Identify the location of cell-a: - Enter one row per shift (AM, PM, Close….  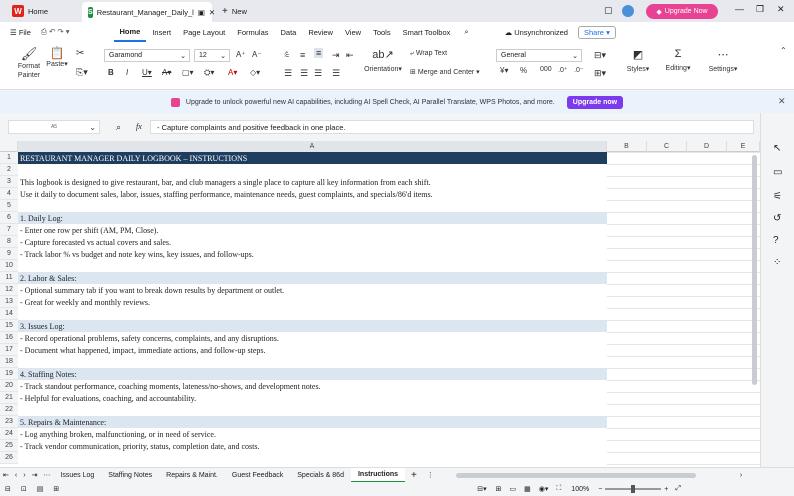
(312, 230).